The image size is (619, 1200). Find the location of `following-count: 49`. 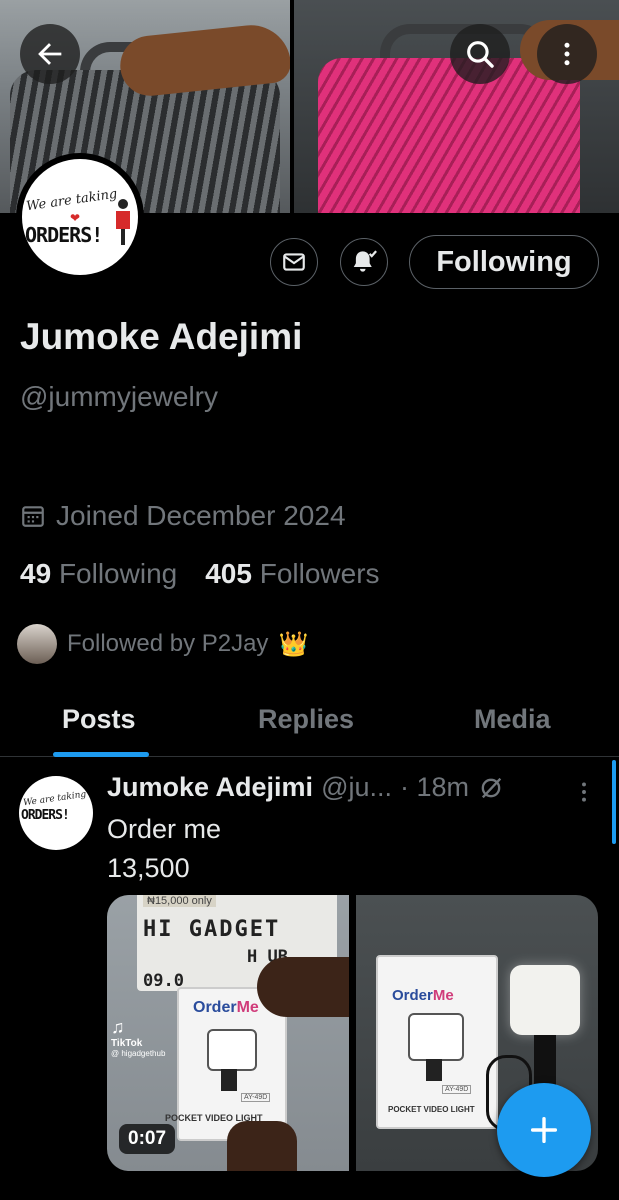

following-count: 49 is located at coordinates (36, 573).